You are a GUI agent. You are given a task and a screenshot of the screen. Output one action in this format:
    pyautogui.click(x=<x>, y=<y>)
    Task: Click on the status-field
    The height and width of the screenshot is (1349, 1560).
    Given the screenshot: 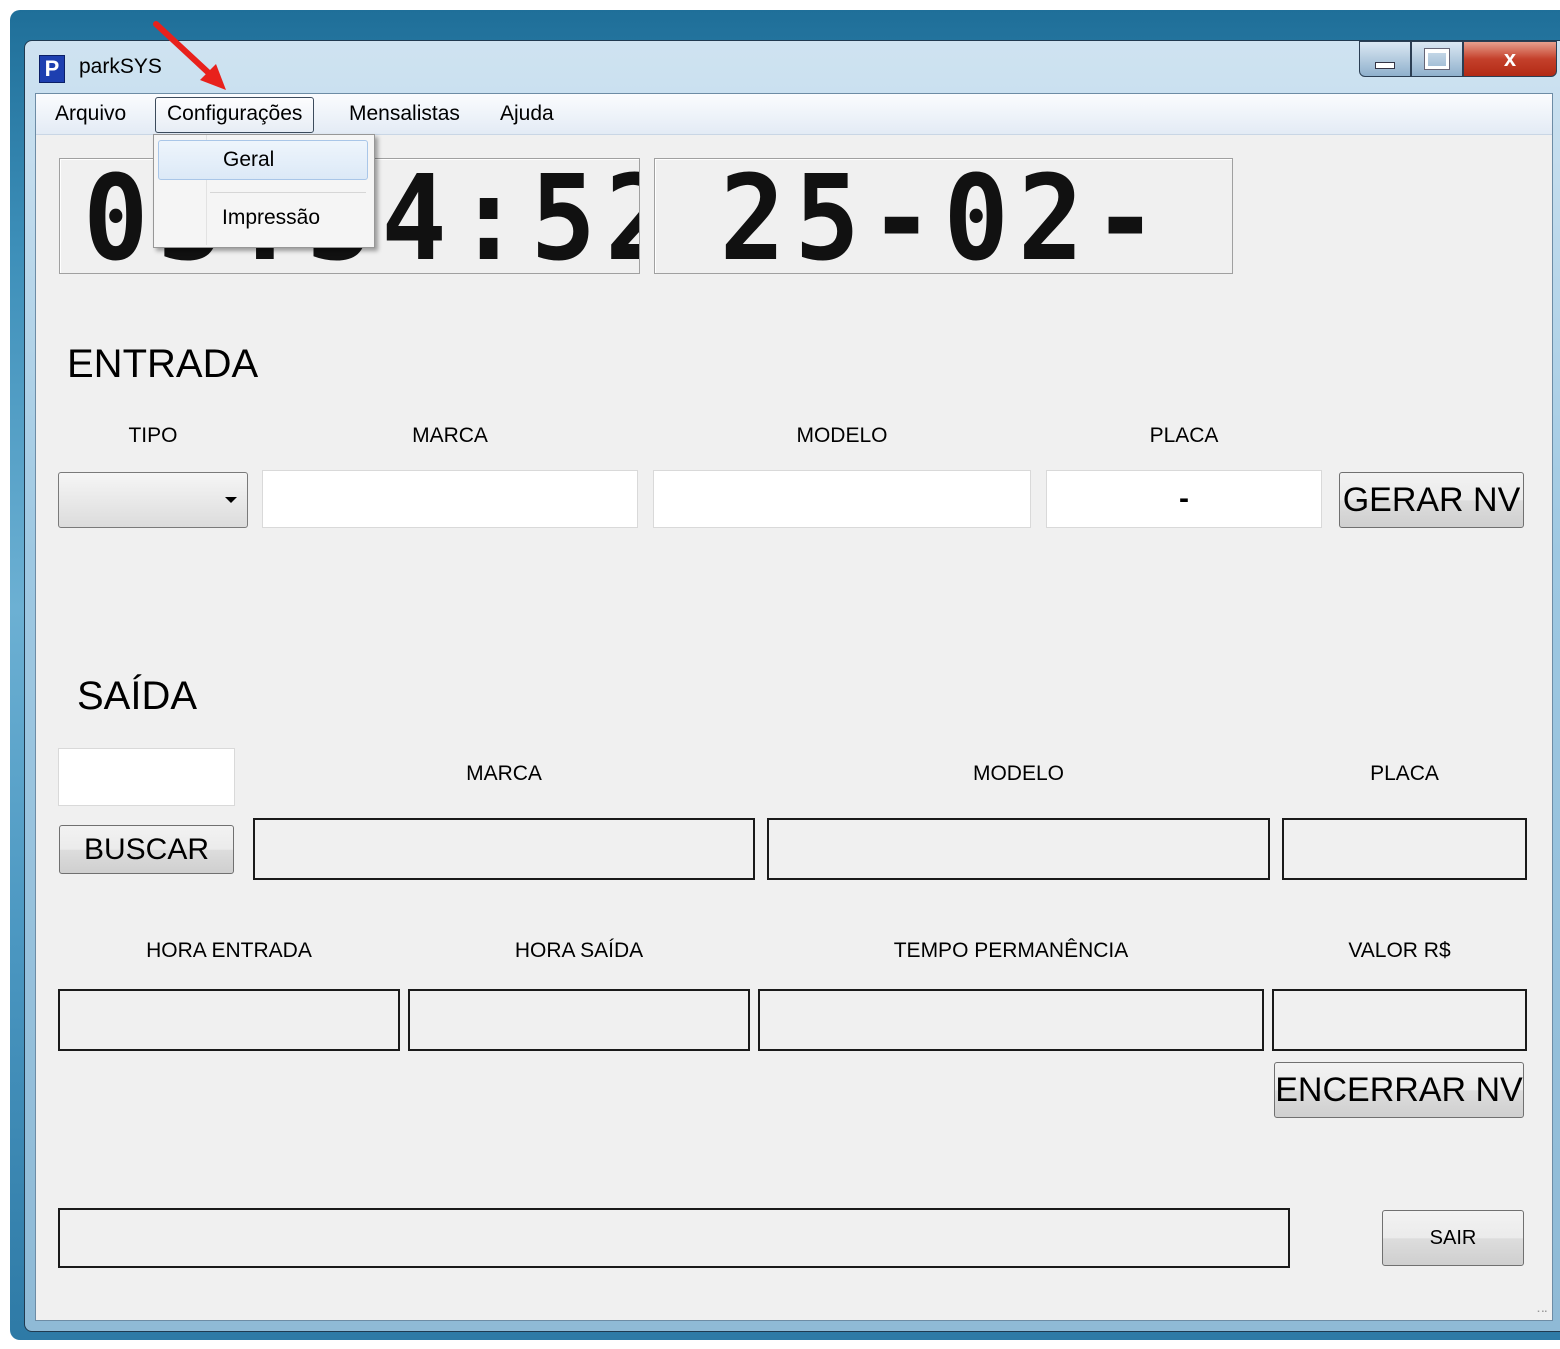 What is the action you would take?
    pyautogui.click(x=674, y=1238)
    